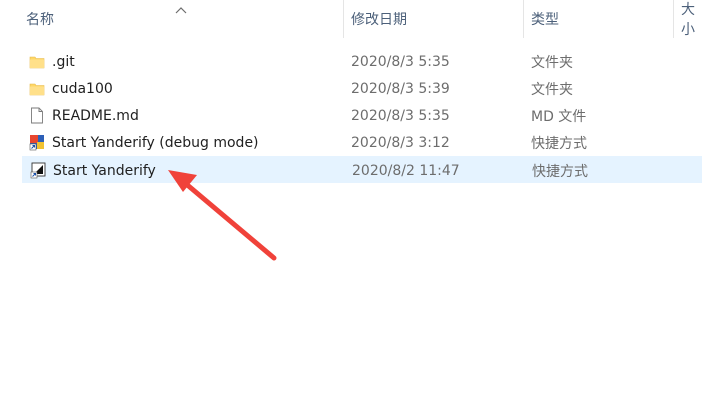 This screenshot has width=702, height=400. What do you see at coordinates (400, 142) in the screenshot?
I see `file-date: 2020/8/3 3:12` at bounding box center [400, 142].